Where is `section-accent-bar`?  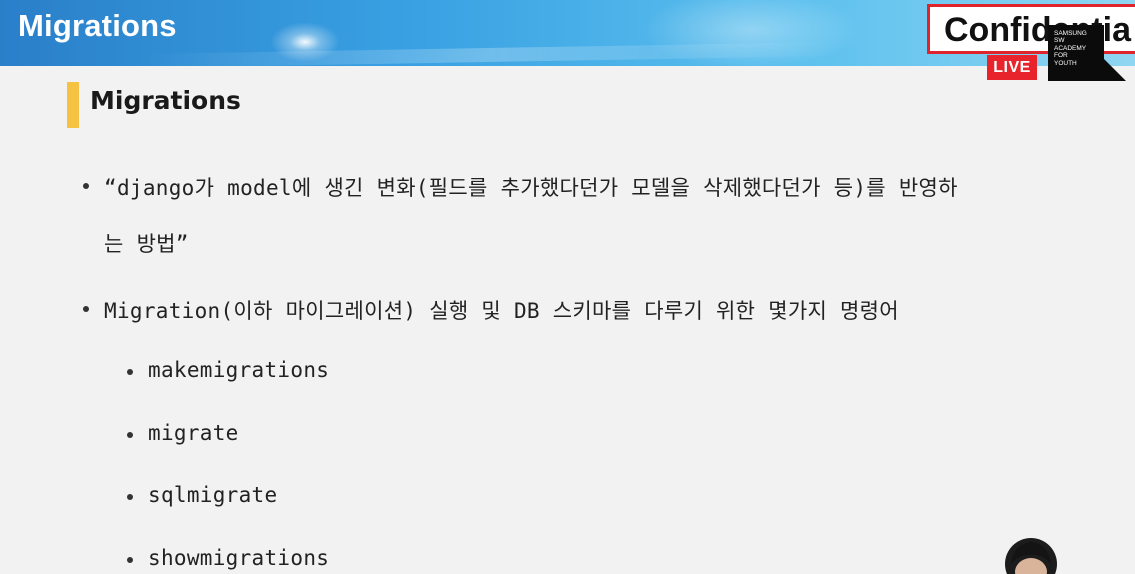
section-accent-bar is located at coordinates (73, 105).